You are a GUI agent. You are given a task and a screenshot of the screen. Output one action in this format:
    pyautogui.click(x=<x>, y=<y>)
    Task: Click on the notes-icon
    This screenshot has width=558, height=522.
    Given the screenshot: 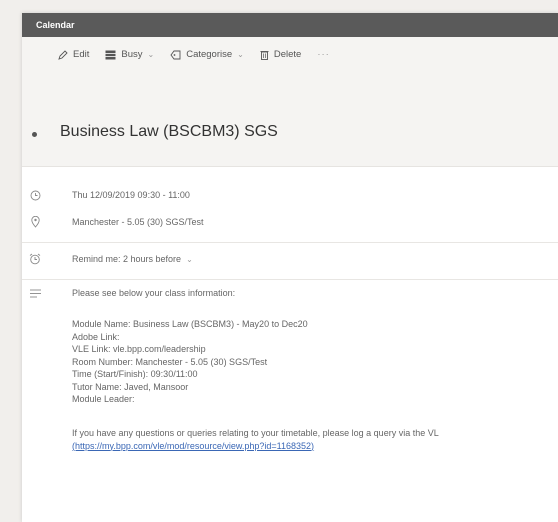 What is the action you would take?
    pyautogui.click(x=35, y=293)
    